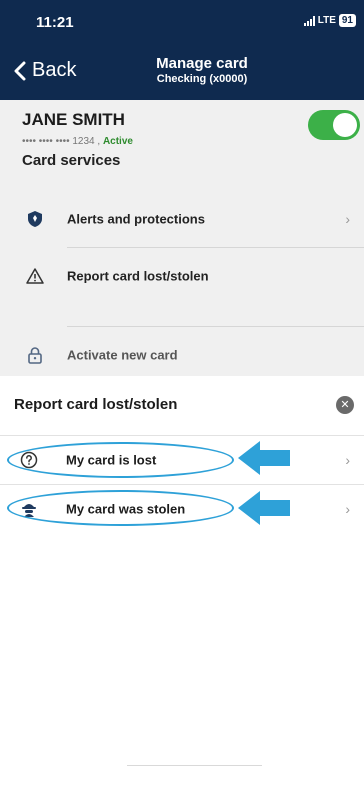  Describe the element at coordinates (35, 275) in the screenshot. I see `warning-icon` at that location.